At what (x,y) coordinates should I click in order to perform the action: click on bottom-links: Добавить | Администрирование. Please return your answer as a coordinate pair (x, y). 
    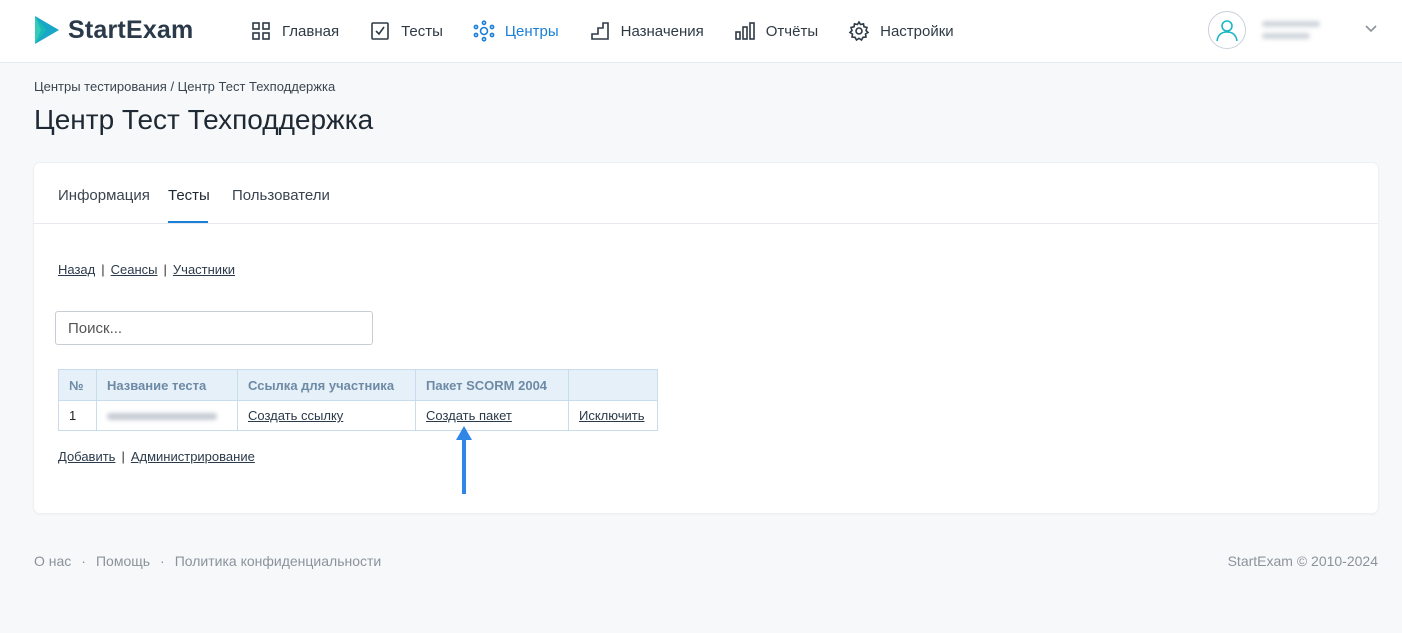
    Looking at the image, I should click on (156, 456).